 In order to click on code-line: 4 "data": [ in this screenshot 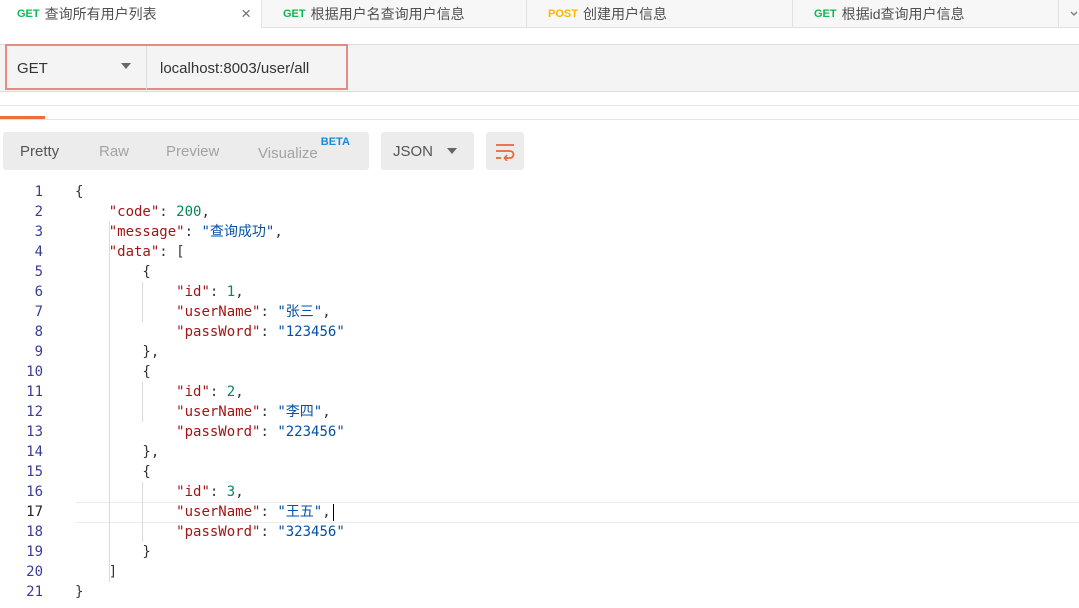, I will do `click(539, 252)`.